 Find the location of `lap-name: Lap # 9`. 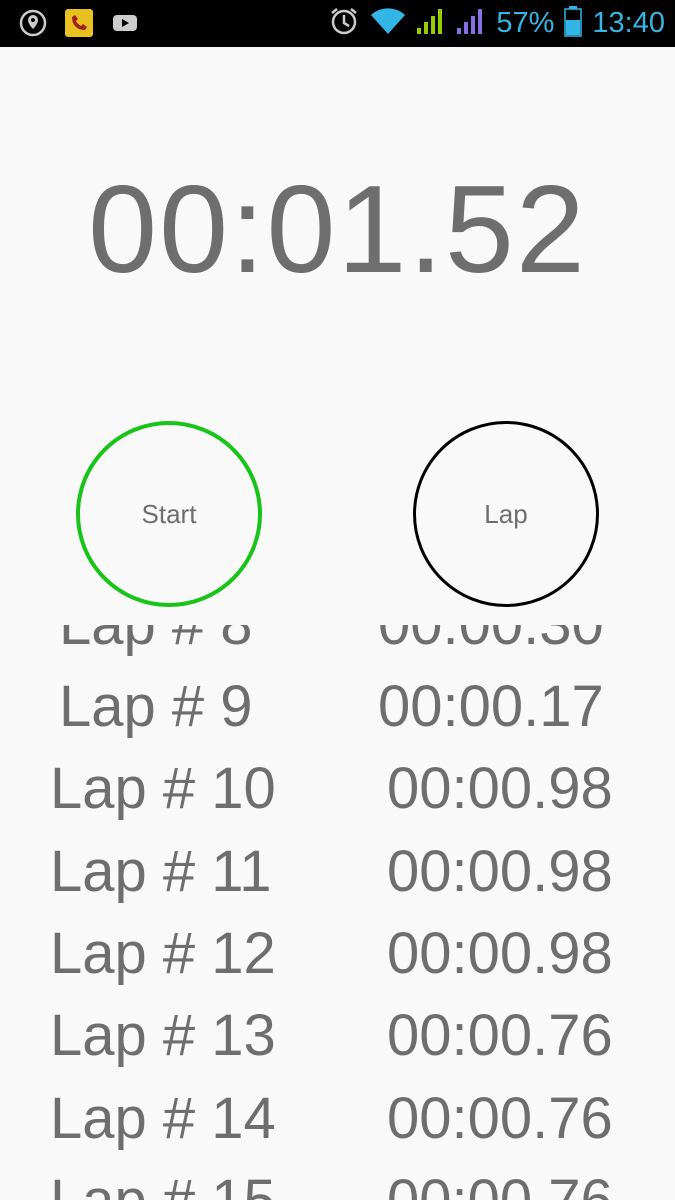

lap-name: Lap # 9 is located at coordinates (156, 706).